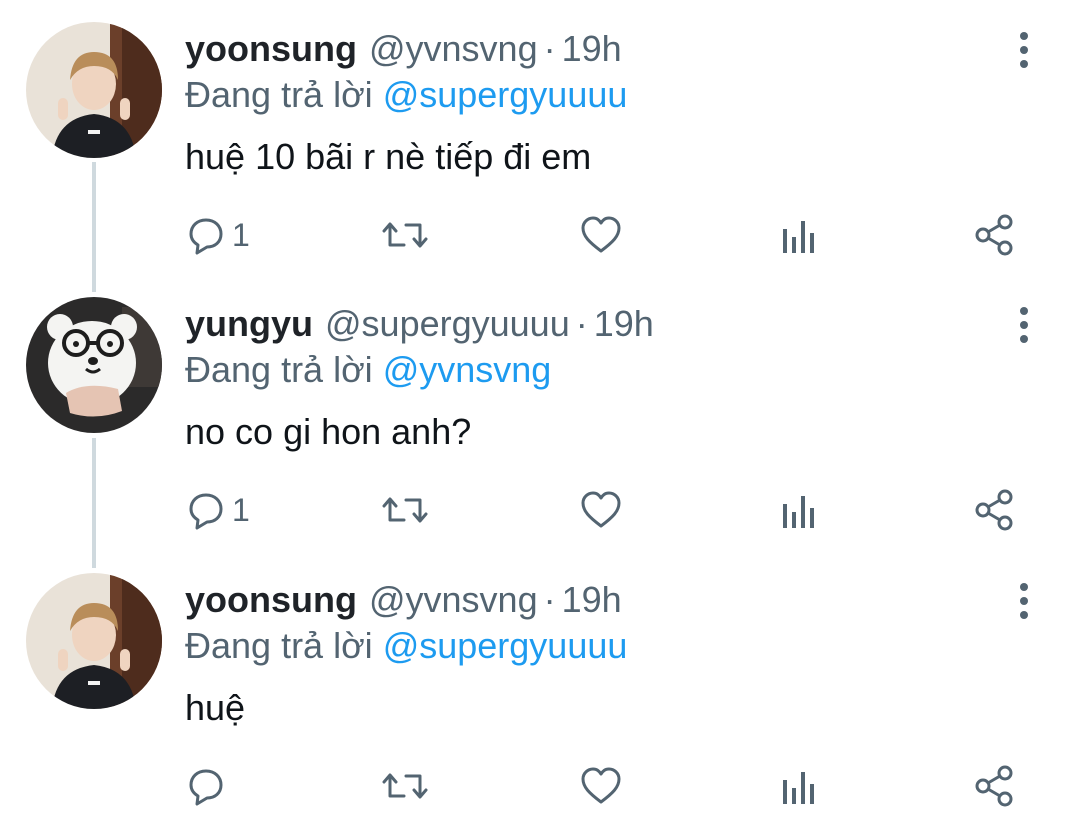 Image resolution: width=1080 pixels, height=823 pixels. Describe the element at coordinates (540, 786) in the screenshot. I see `tweet-actions` at that location.